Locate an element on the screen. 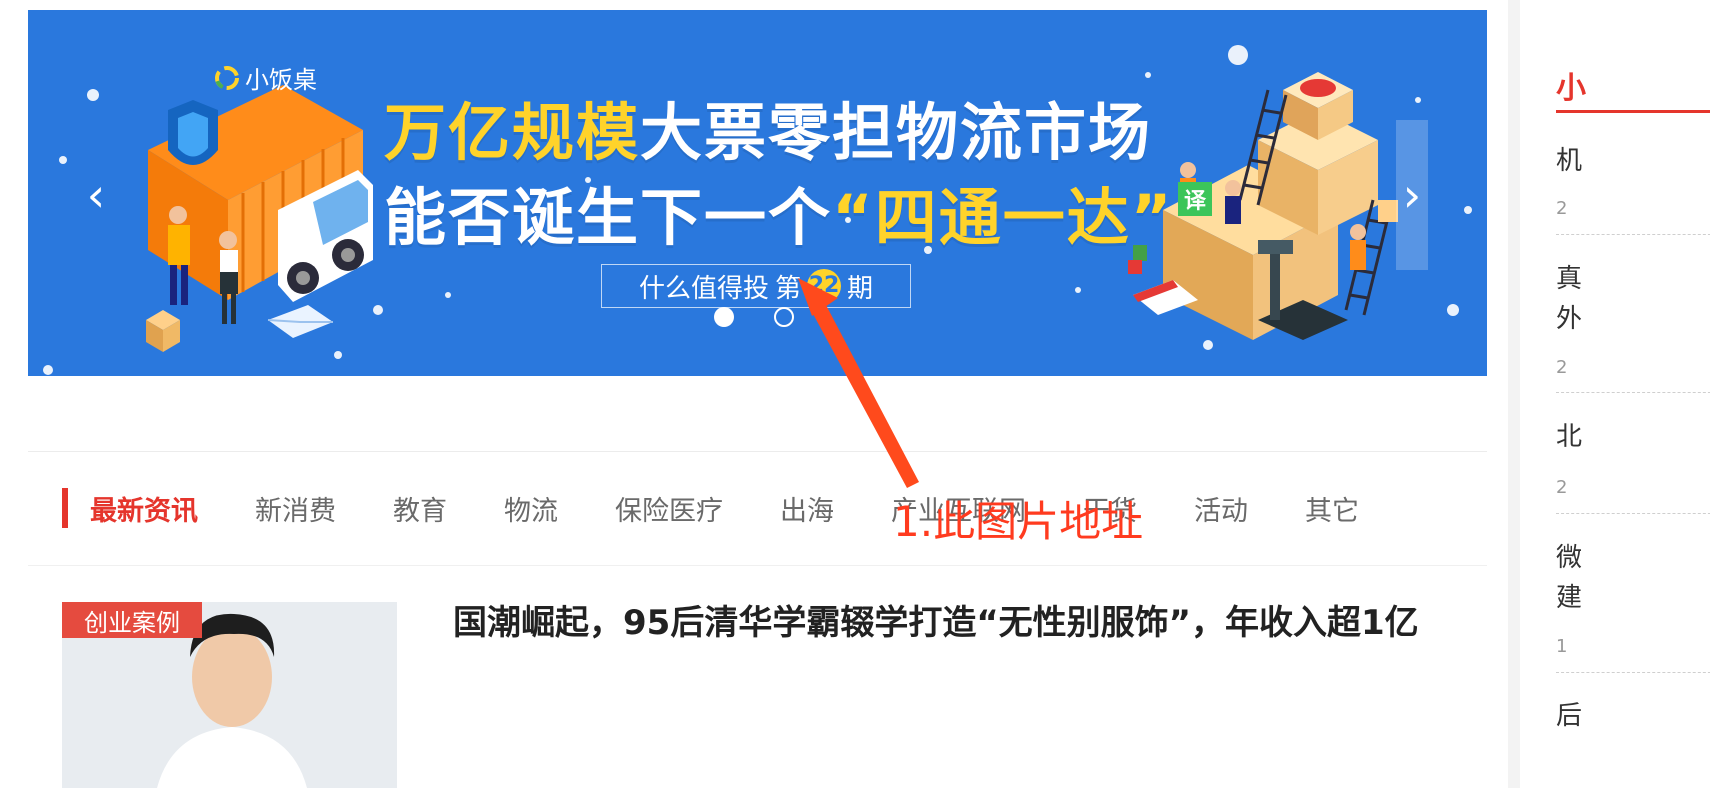 This screenshot has width=1710, height=788. chevron-right-icon: › is located at coordinates (1412, 195).